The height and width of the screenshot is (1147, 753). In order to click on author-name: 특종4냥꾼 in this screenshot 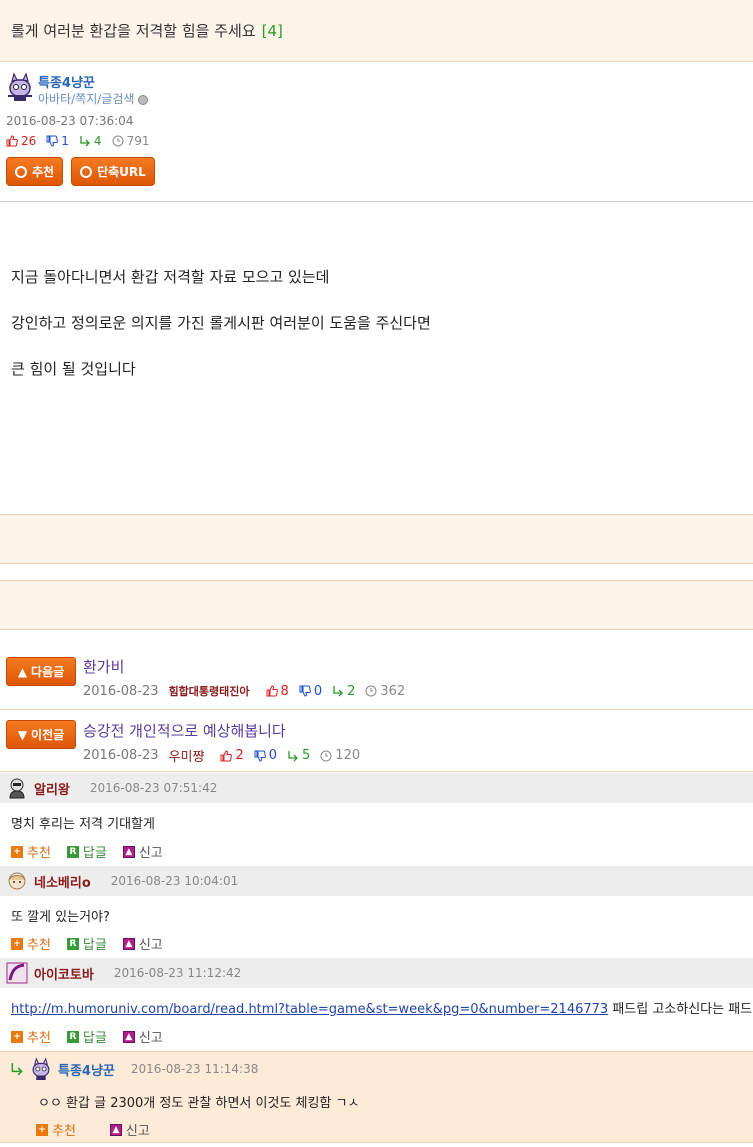, I will do `click(66, 81)`.